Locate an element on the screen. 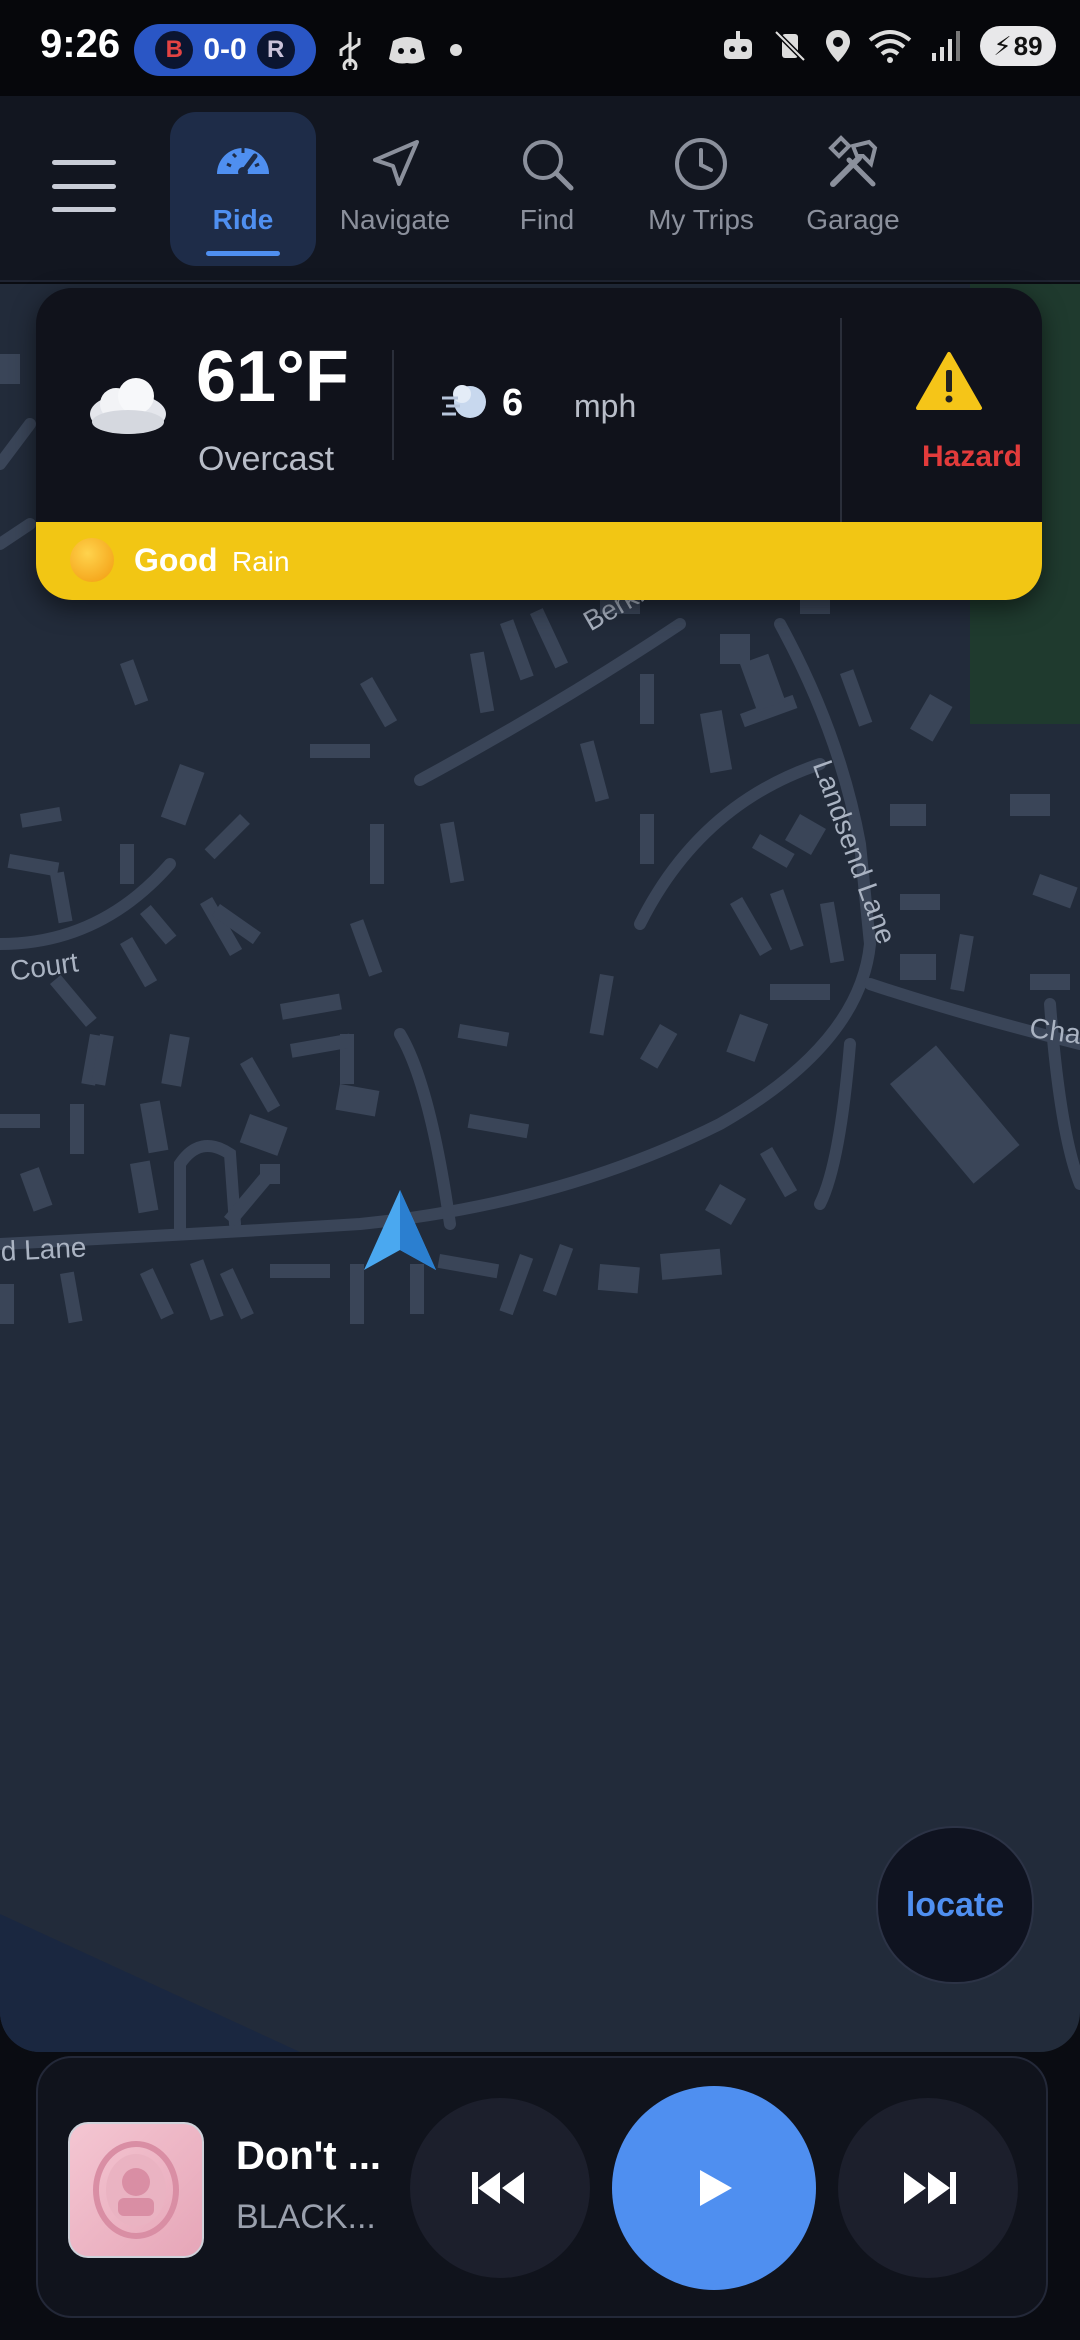 The height and width of the screenshot is (2340, 1080). tab-ride-label: Ride is located at coordinates (243, 219).